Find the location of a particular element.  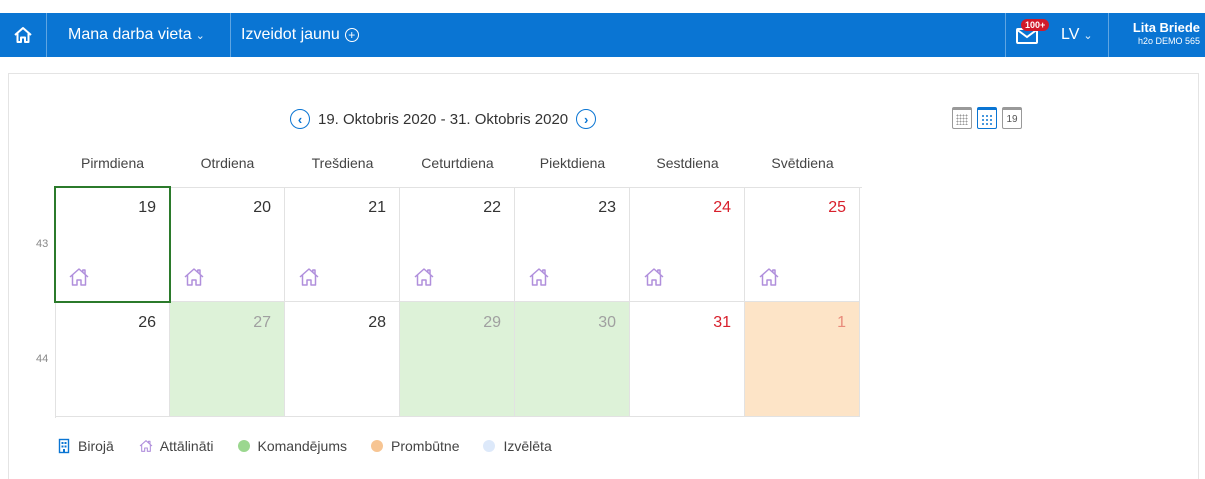

language-label: LV is located at coordinates (1070, 34).